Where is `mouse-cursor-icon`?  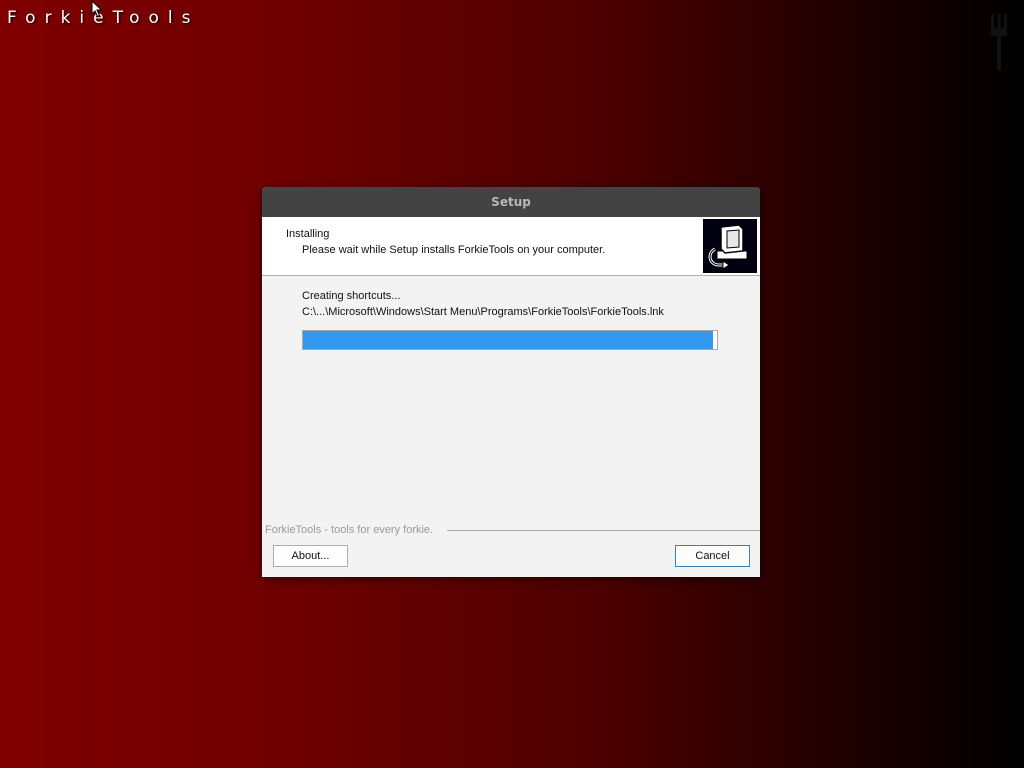
mouse-cursor-icon is located at coordinates (97, 9).